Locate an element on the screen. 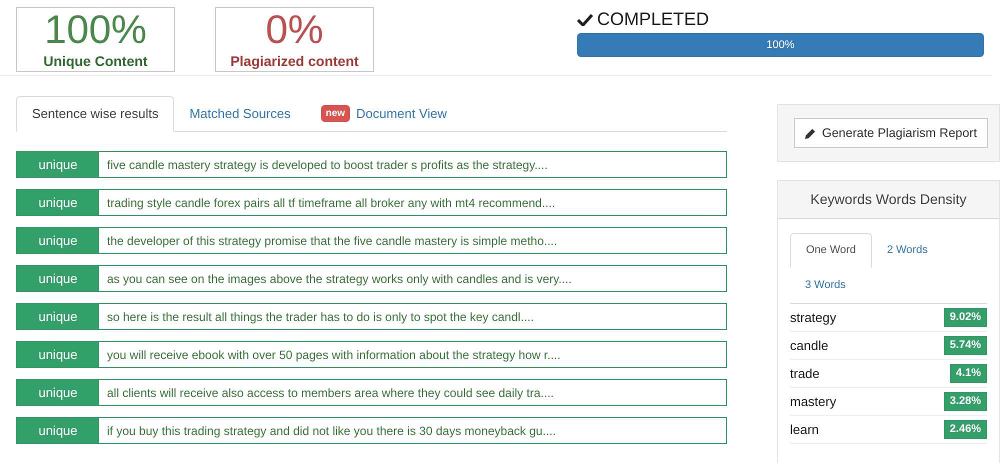 Image resolution: width=1000 pixels, height=463 pixels. keyword-percent: 4.1% is located at coordinates (968, 373).